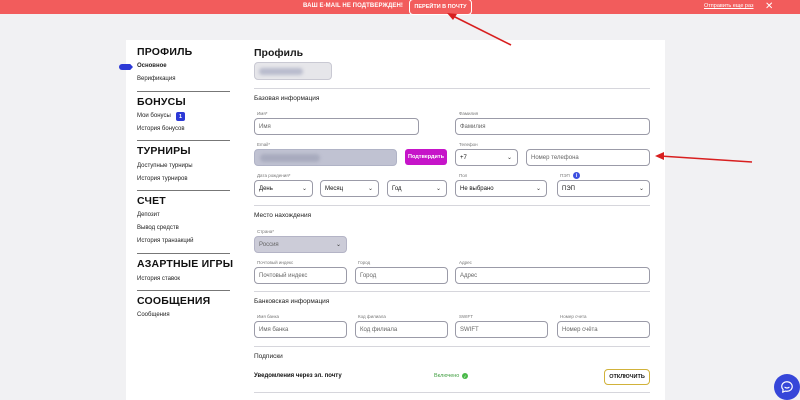 Image resolution: width=800 pixels, height=400 pixels. I want to click on username-display, so click(293, 71).